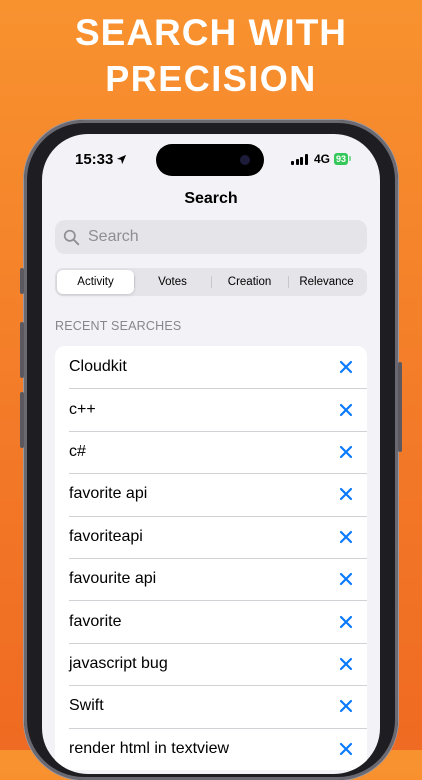 The image size is (422, 780). I want to click on status-indicators: 4G 93, so click(321, 159).